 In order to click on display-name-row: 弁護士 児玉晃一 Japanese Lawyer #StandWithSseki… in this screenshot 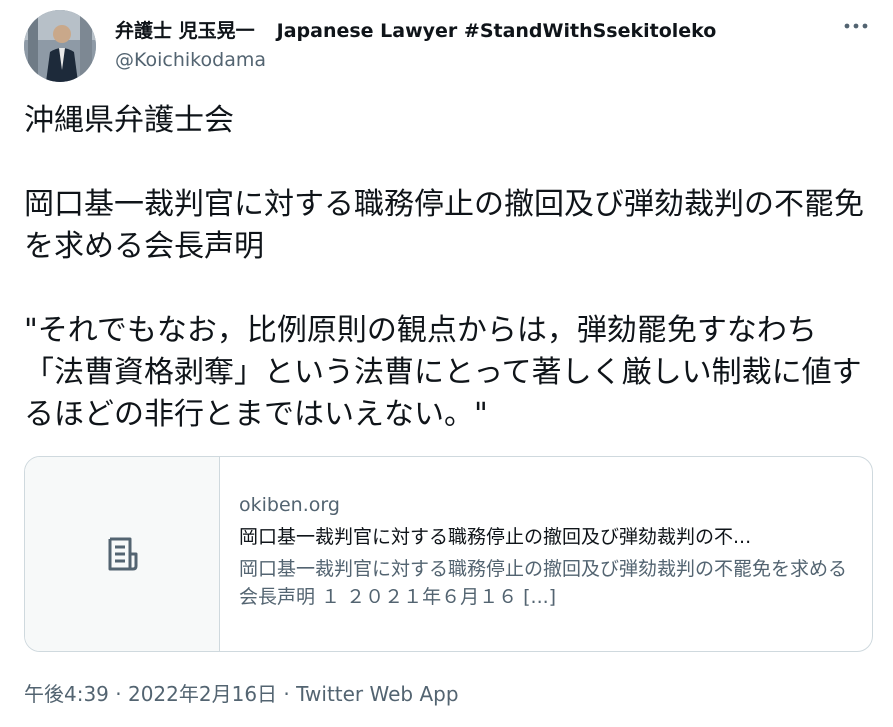, I will do `click(415, 29)`.